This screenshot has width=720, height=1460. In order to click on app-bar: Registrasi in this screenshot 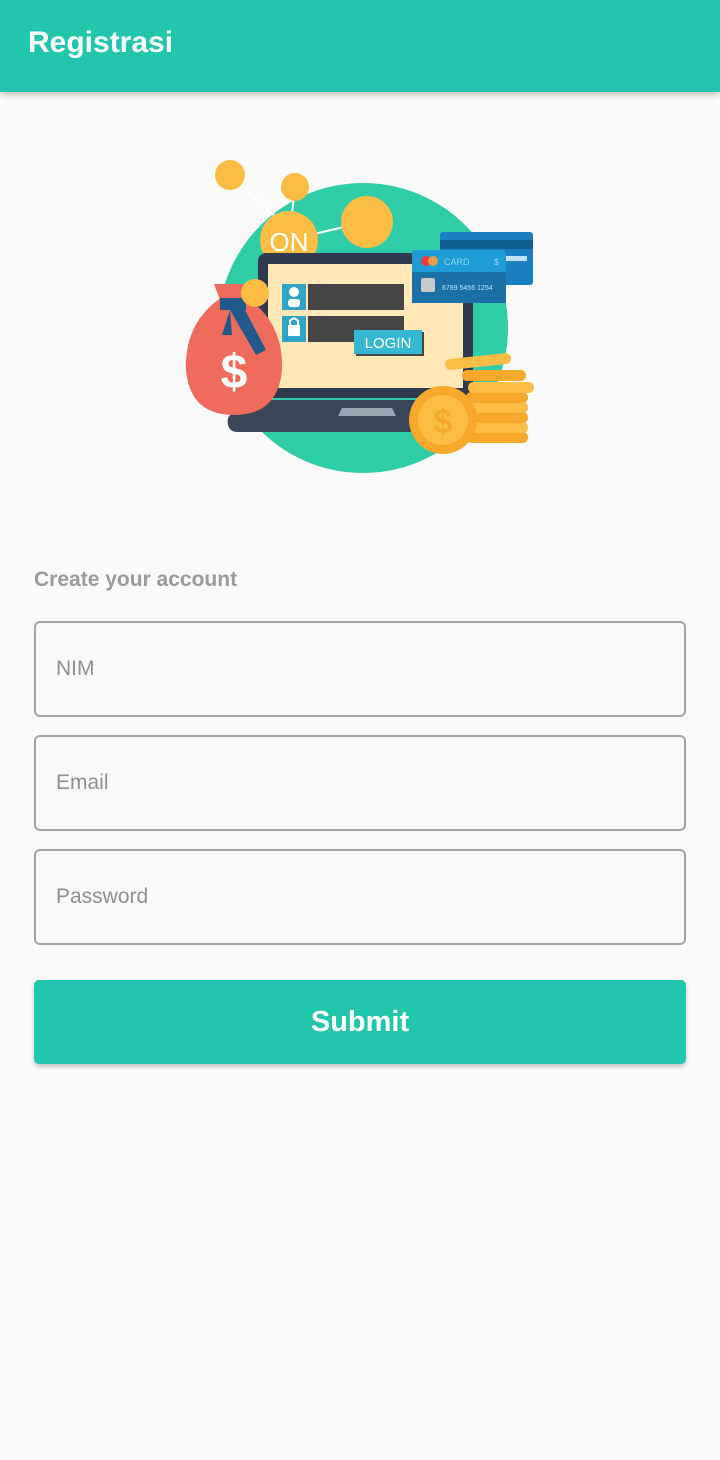, I will do `click(360, 46)`.